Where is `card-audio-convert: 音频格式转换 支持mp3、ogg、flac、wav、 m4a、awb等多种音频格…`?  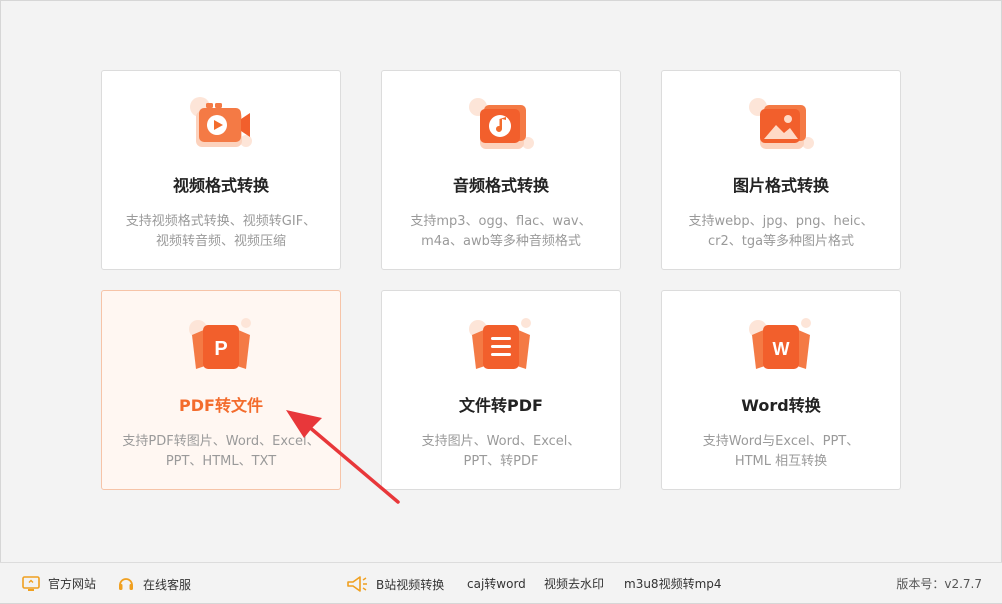
card-audio-convert: 音频格式转换 支持mp3、ogg、flac、wav、 m4a、awb等多种音频格… is located at coordinates (501, 170).